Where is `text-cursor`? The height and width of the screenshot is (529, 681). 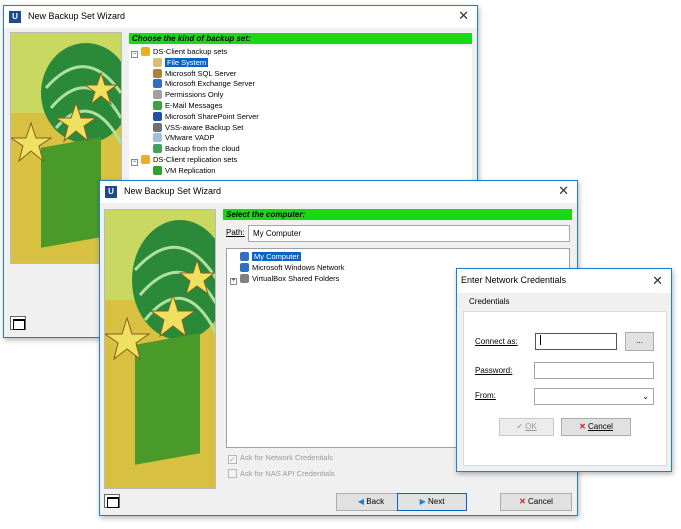 text-cursor is located at coordinates (540, 340).